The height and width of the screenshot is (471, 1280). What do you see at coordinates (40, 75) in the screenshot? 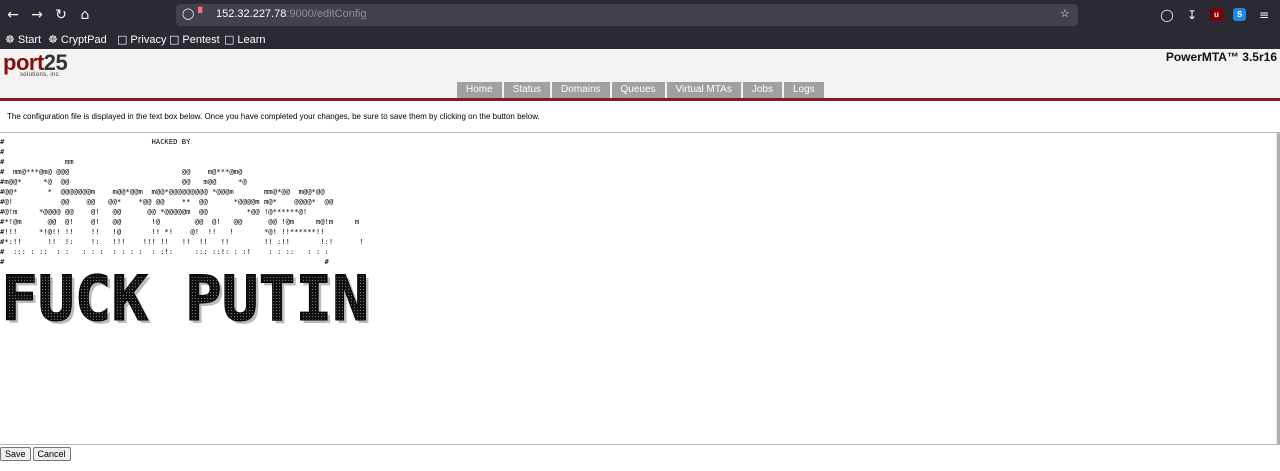
I see `logo-subtitle: solutions, inc.` at bounding box center [40, 75].